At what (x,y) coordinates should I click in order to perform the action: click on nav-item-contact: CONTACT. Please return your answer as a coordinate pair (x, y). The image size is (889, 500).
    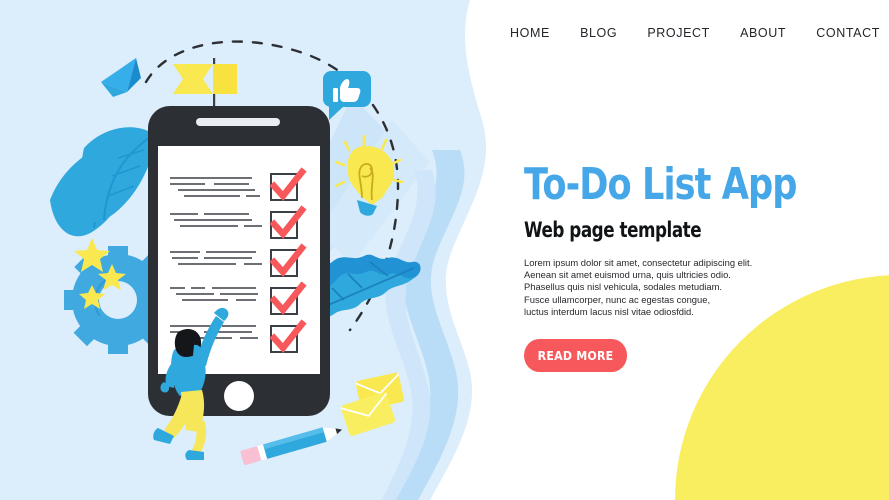
    Looking at the image, I should click on (848, 33).